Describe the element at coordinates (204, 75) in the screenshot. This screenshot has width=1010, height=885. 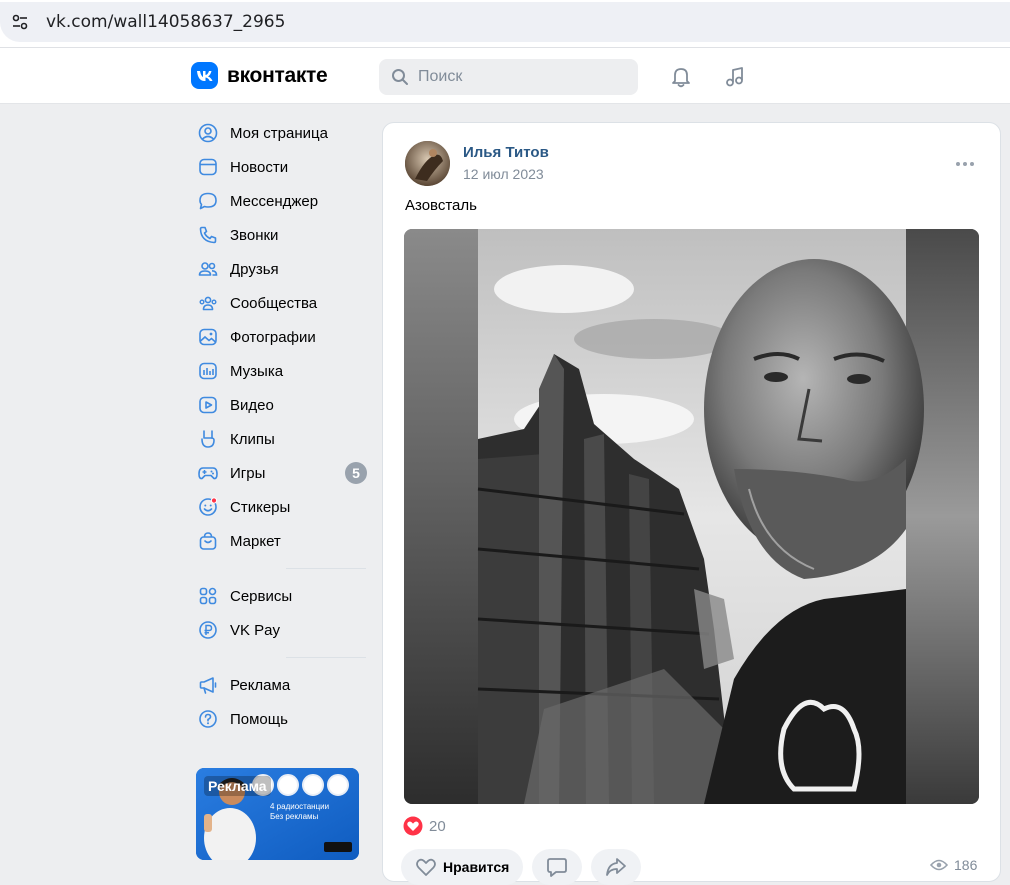
I see `vk-logo-icon` at that location.